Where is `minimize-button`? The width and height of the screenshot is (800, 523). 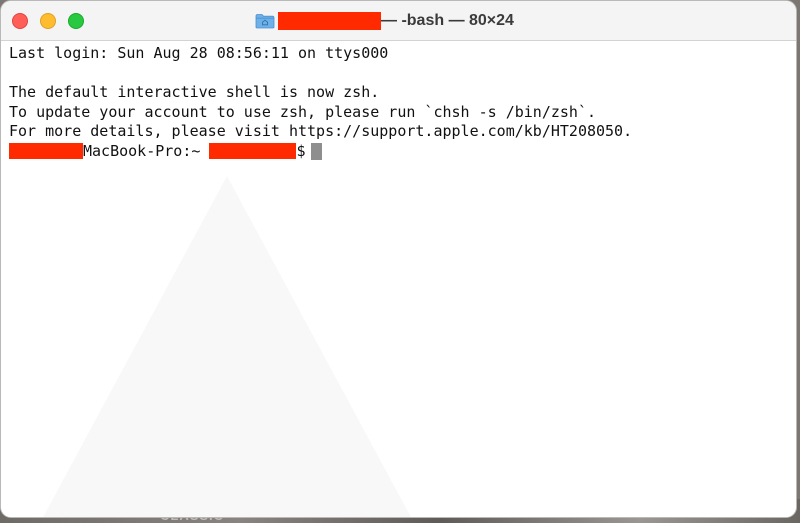
minimize-button is located at coordinates (48, 21).